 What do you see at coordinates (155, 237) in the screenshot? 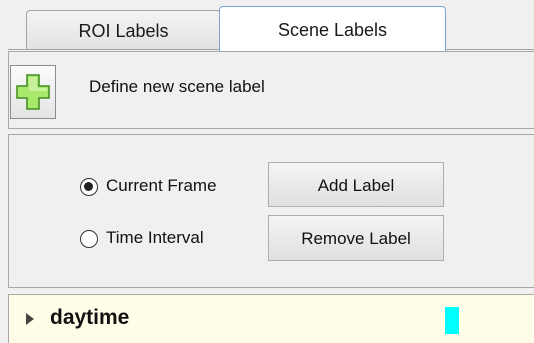
I see `time-interval-label: Time Interval` at bounding box center [155, 237].